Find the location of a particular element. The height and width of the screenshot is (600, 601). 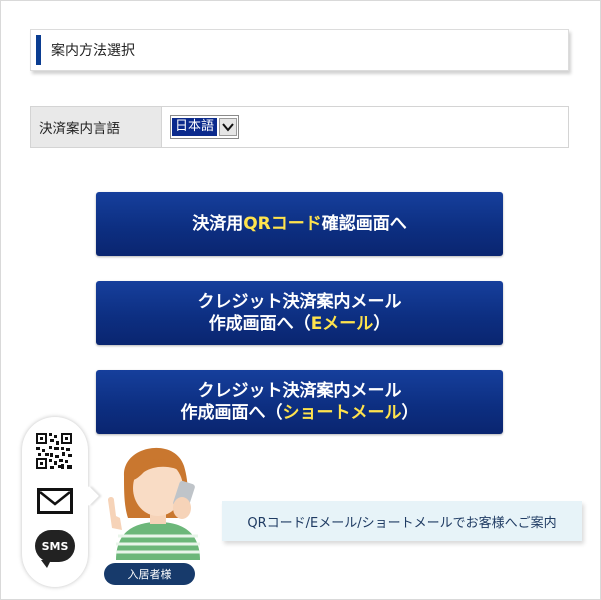

qr-confirm-button: 決済用QRコード確認画面へ is located at coordinates (299, 224).